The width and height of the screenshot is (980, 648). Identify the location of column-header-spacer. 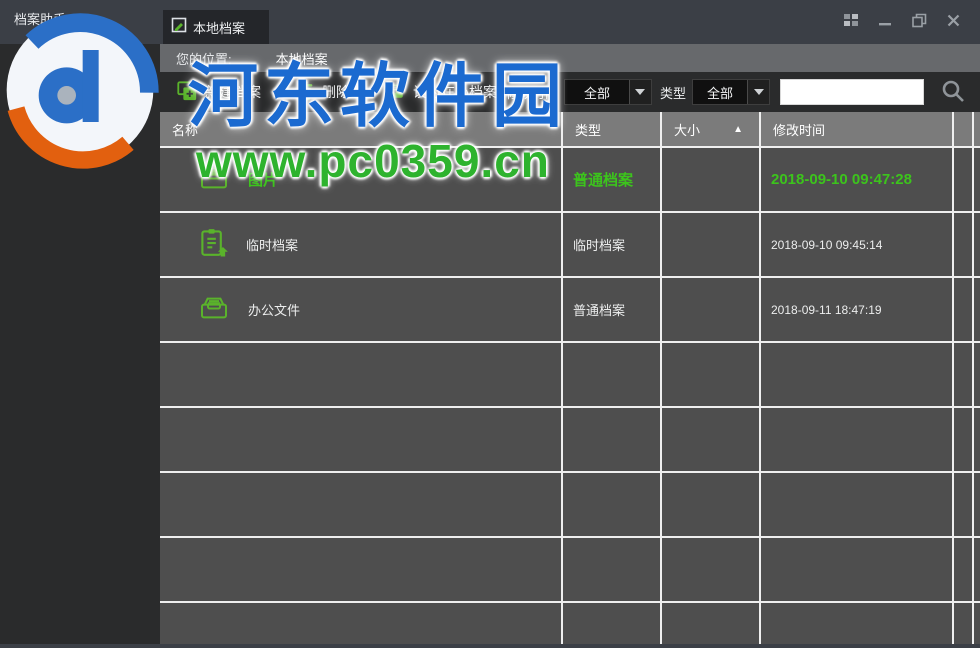
(977, 129).